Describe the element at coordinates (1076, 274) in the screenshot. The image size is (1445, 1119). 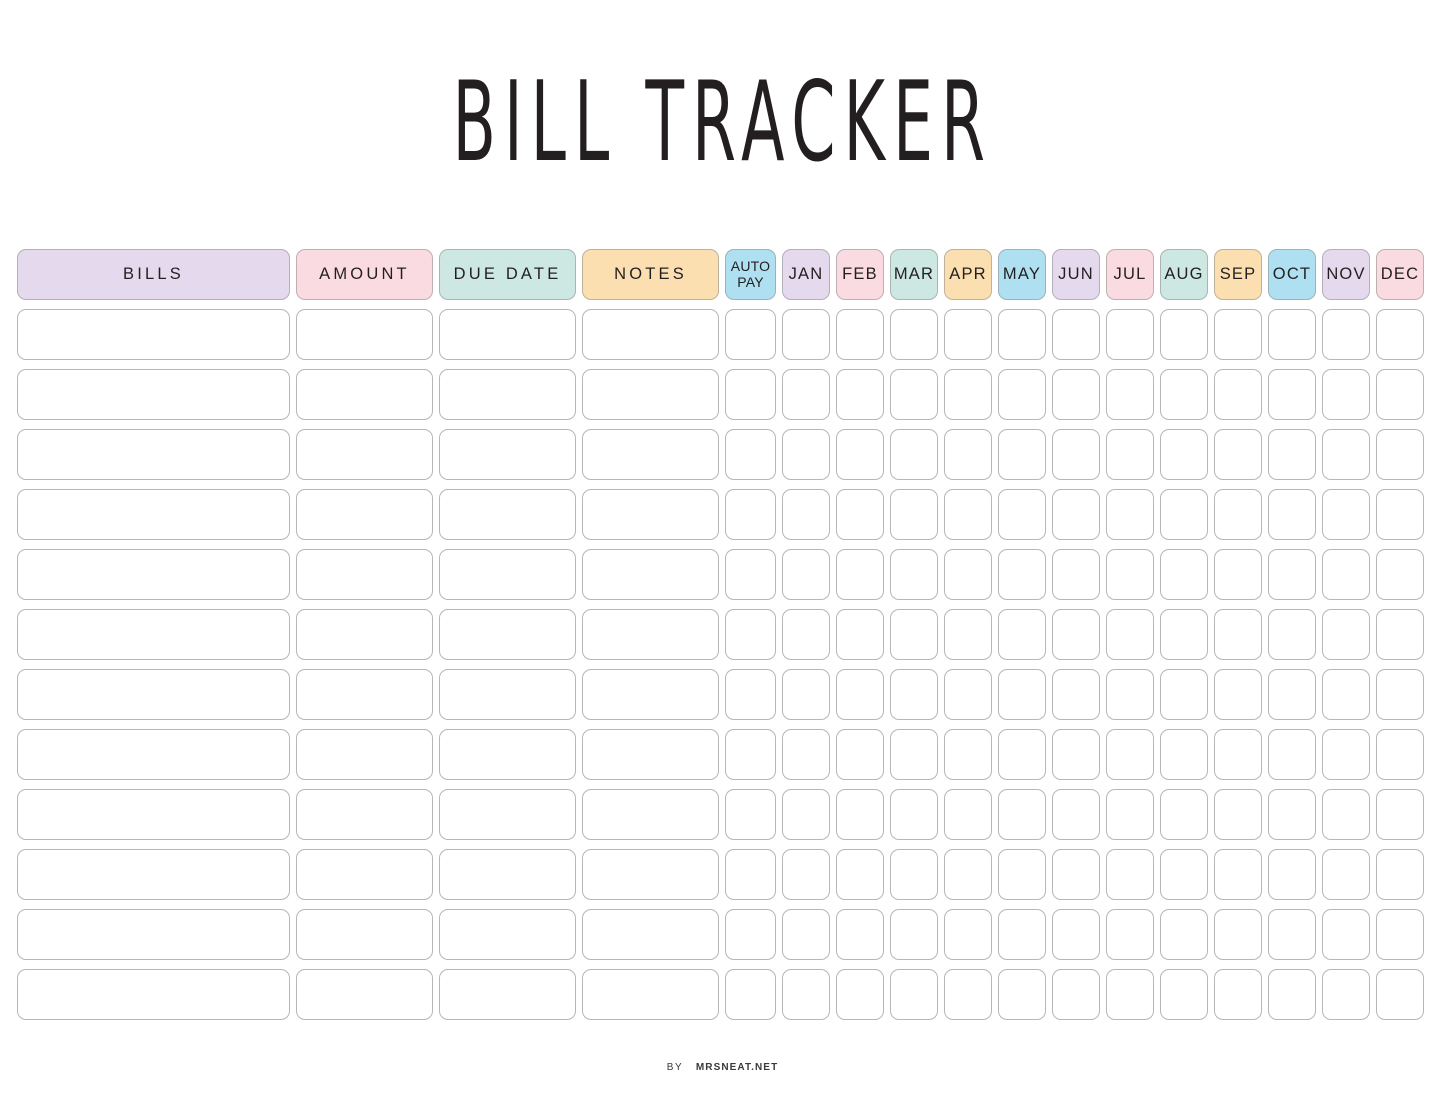
I see `column-header-jun: JUN` at that location.